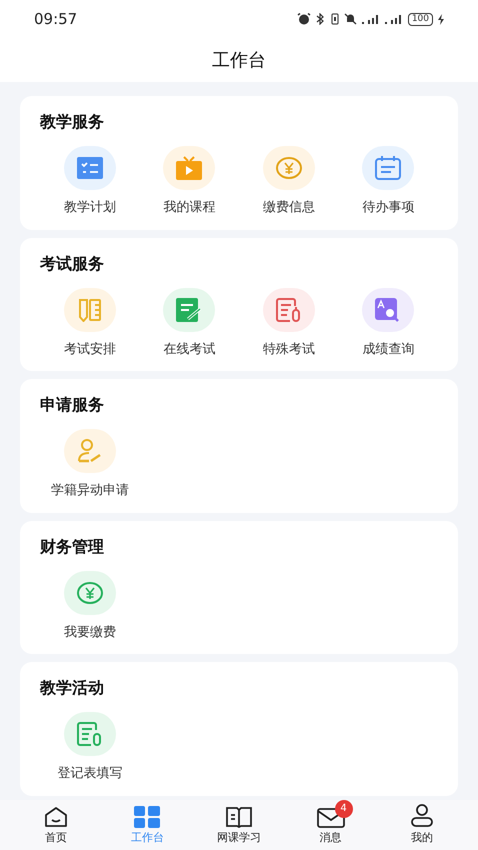 The height and width of the screenshot is (850, 478). What do you see at coordinates (72, 263) in the screenshot?
I see `section-title: 考试服务` at bounding box center [72, 263].